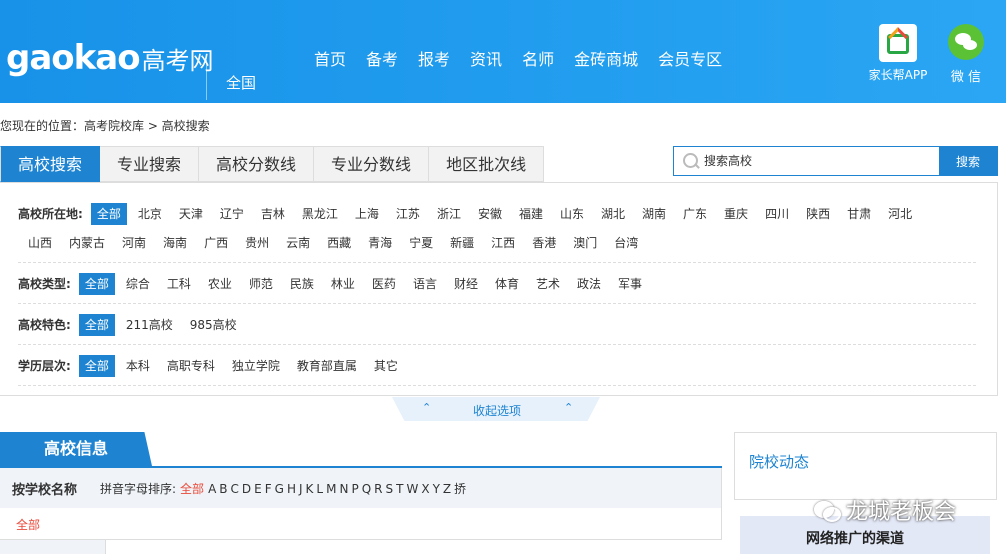 This screenshot has height=554, width=1006. Describe the element at coordinates (366, 489) in the screenshot. I see `pinyin-letter-link: Q` at that location.